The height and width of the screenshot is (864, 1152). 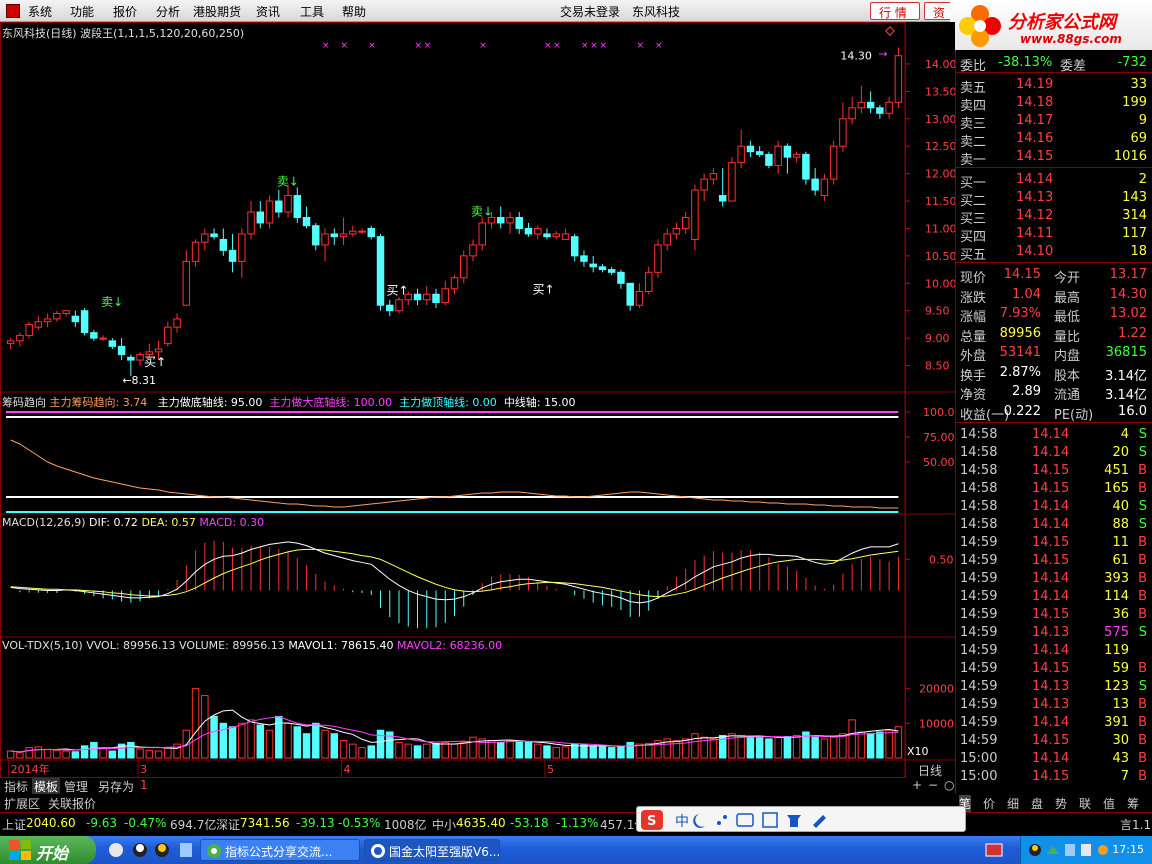 I want to click on menu-tools: 工具, so click(x=312, y=11).